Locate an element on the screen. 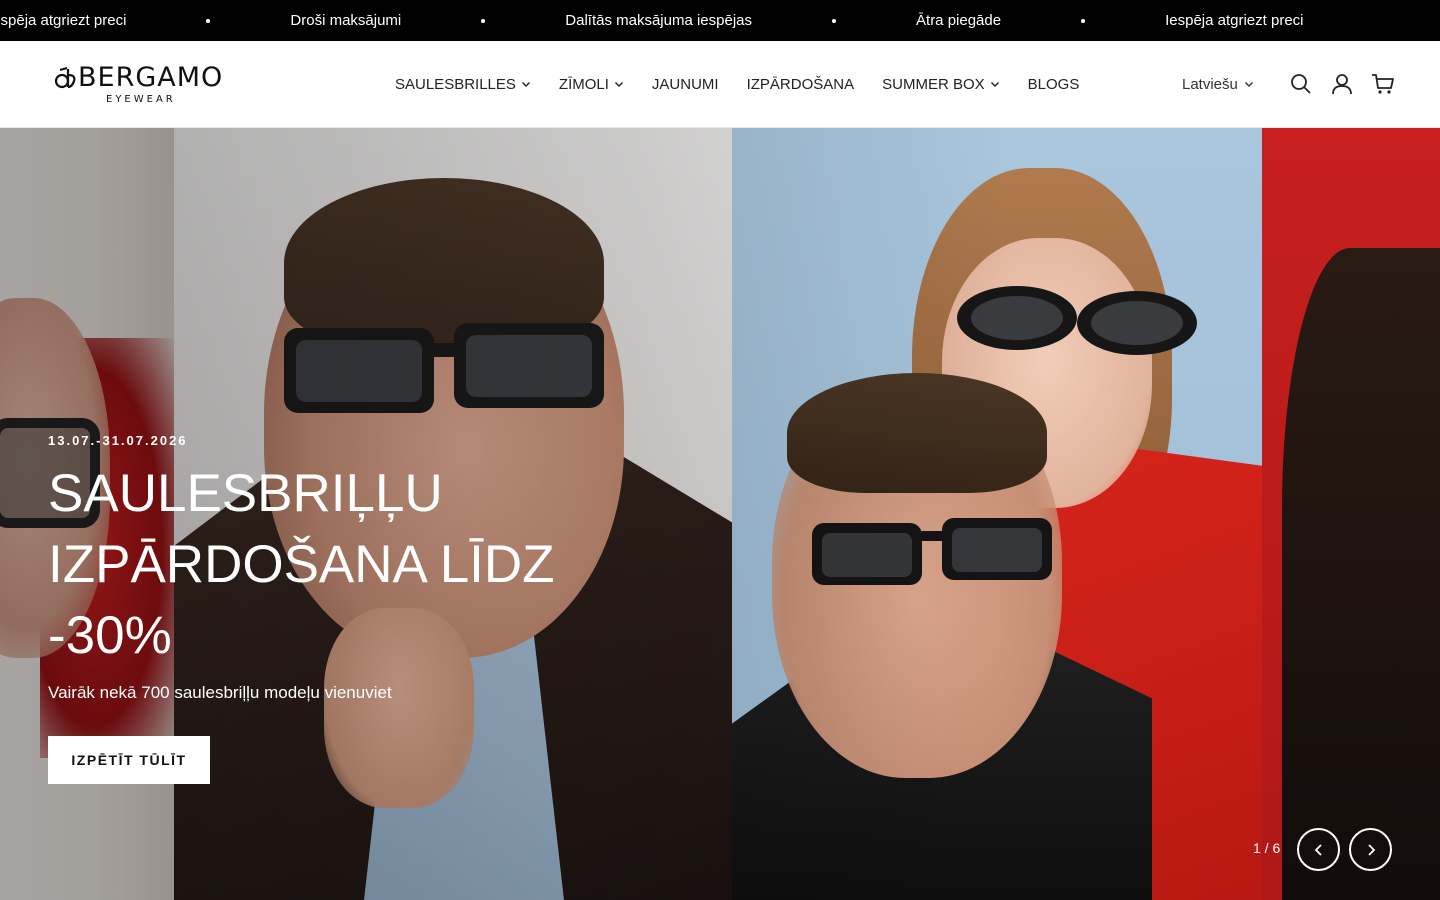 This screenshot has width=1440, height=900. announcement-item: Ātra piegāde is located at coordinates (959, 20).